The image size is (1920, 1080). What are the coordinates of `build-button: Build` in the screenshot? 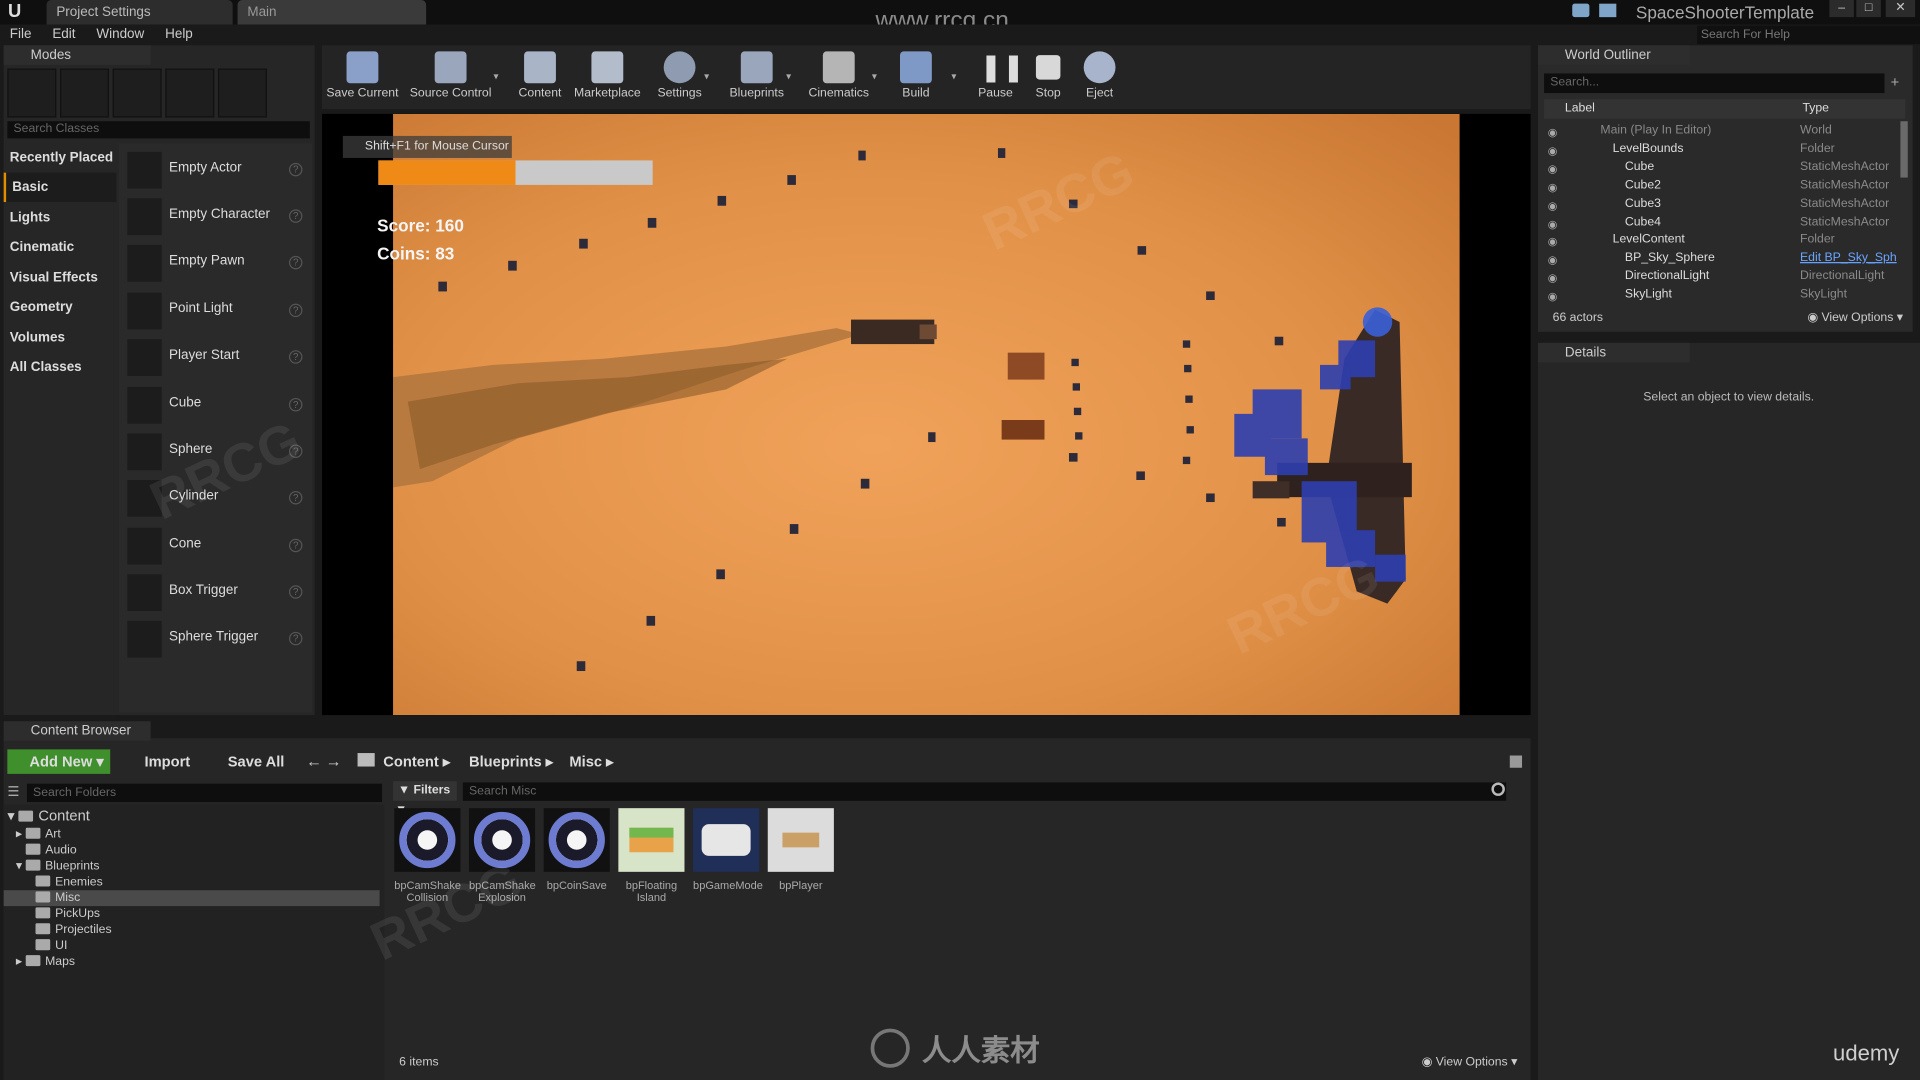 It's located at (916, 77).